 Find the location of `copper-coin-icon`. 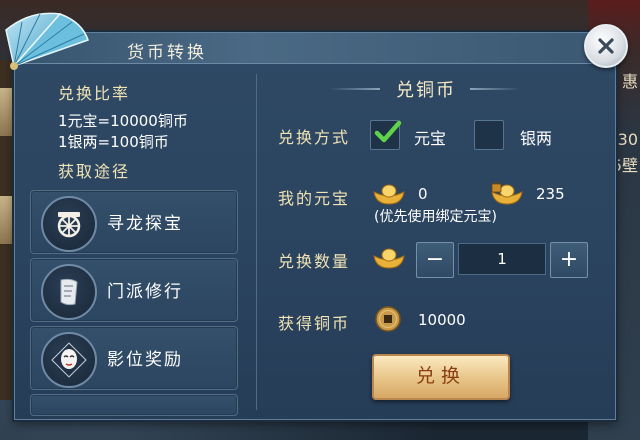

copper-coin-icon is located at coordinates (388, 319).